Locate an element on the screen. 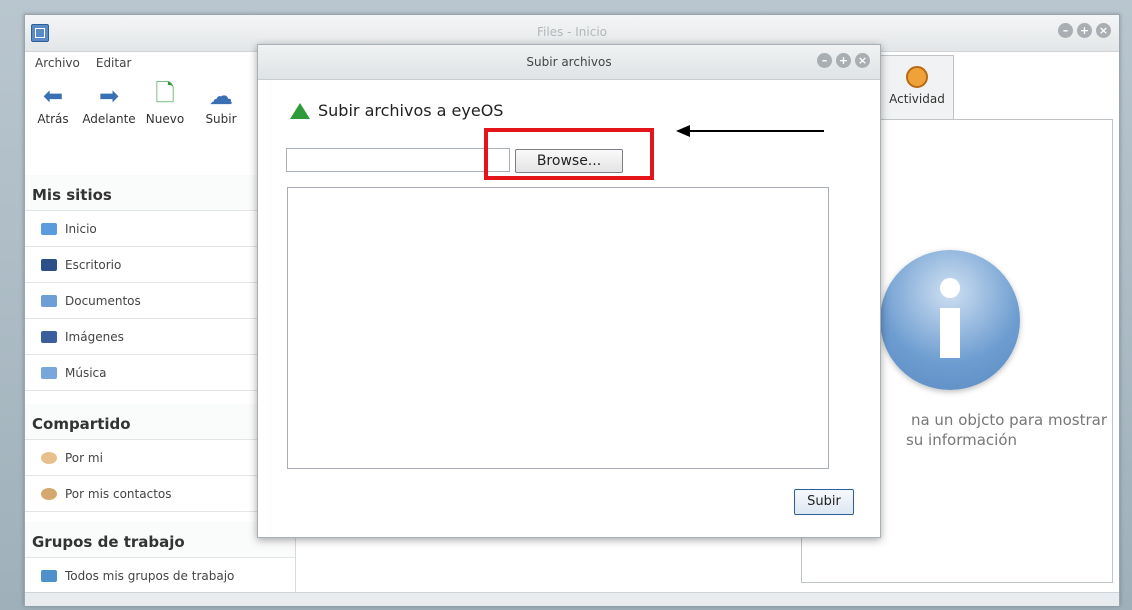  pictures-icon is located at coordinates (49, 336).